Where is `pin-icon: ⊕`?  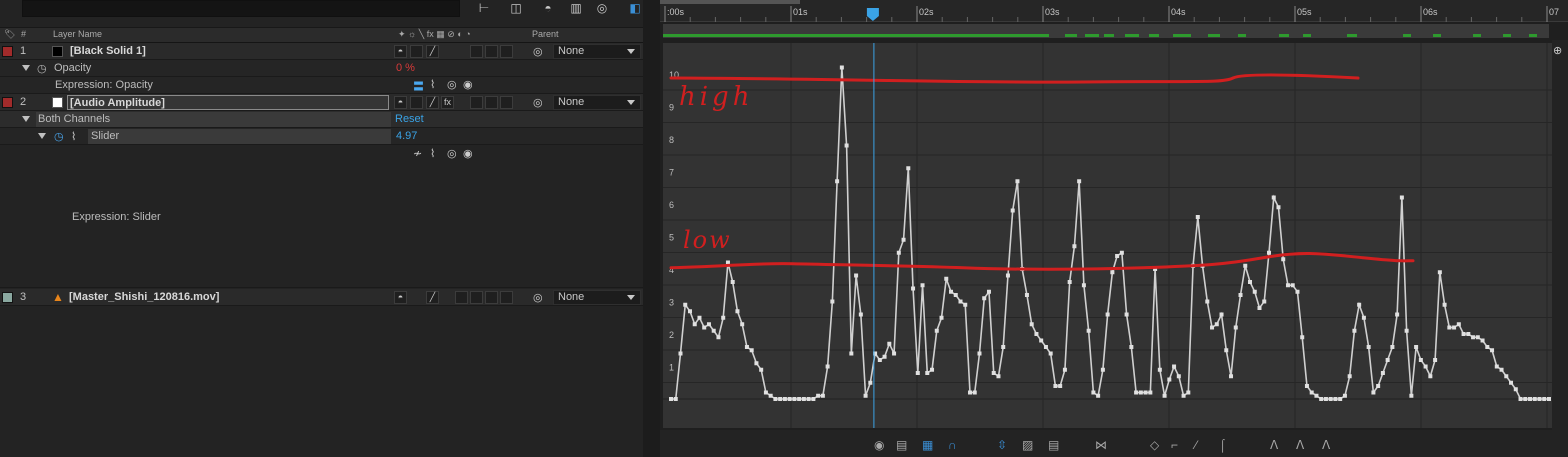
pin-icon: ⊕ is located at coordinates (1557, 50).